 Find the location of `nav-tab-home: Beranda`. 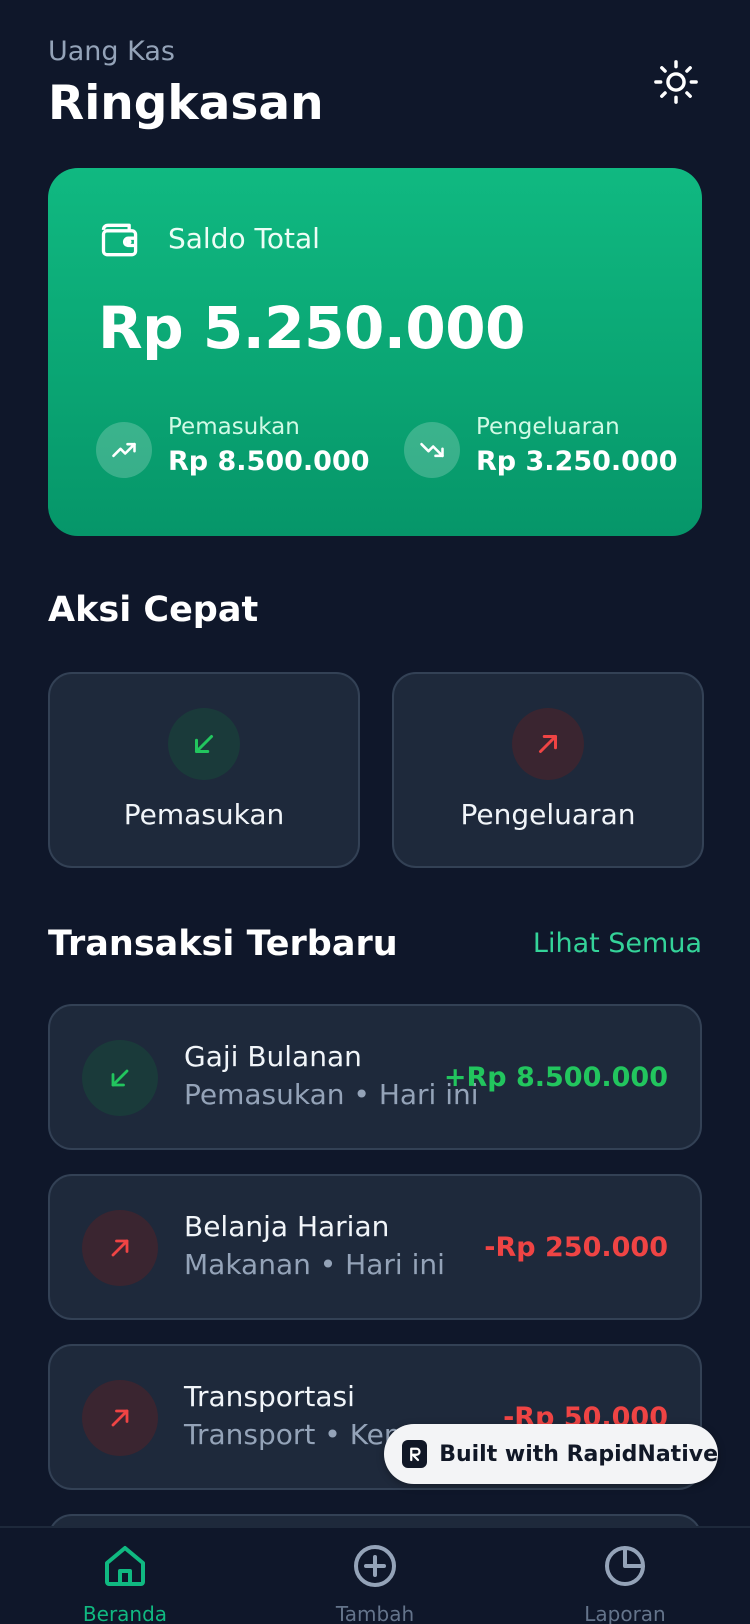

nav-tab-home: Beranda is located at coordinates (125, 1576).